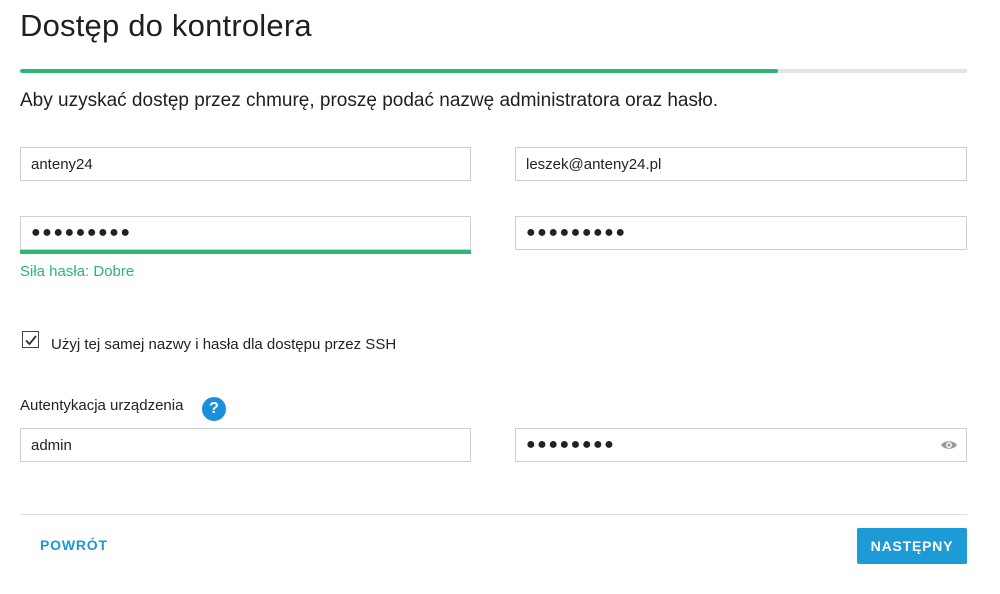 Image resolution: width=1000 pixels, height=594 pixels. I want to click on question-circle-icon: ?, so click(214, 409).